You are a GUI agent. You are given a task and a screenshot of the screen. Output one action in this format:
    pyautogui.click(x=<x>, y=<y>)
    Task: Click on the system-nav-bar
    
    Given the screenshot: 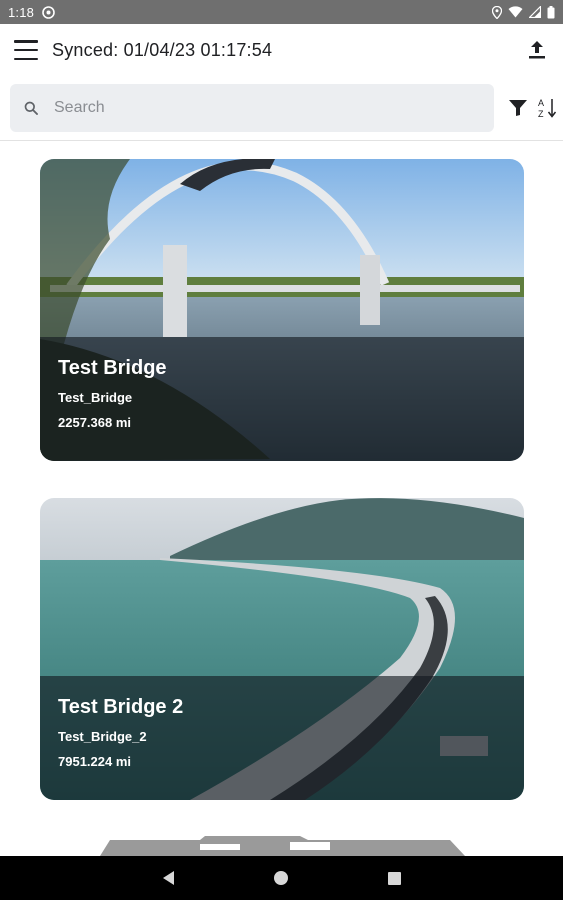 What is the action you would take?
    pyautogui.click(x=281, y=878)
    